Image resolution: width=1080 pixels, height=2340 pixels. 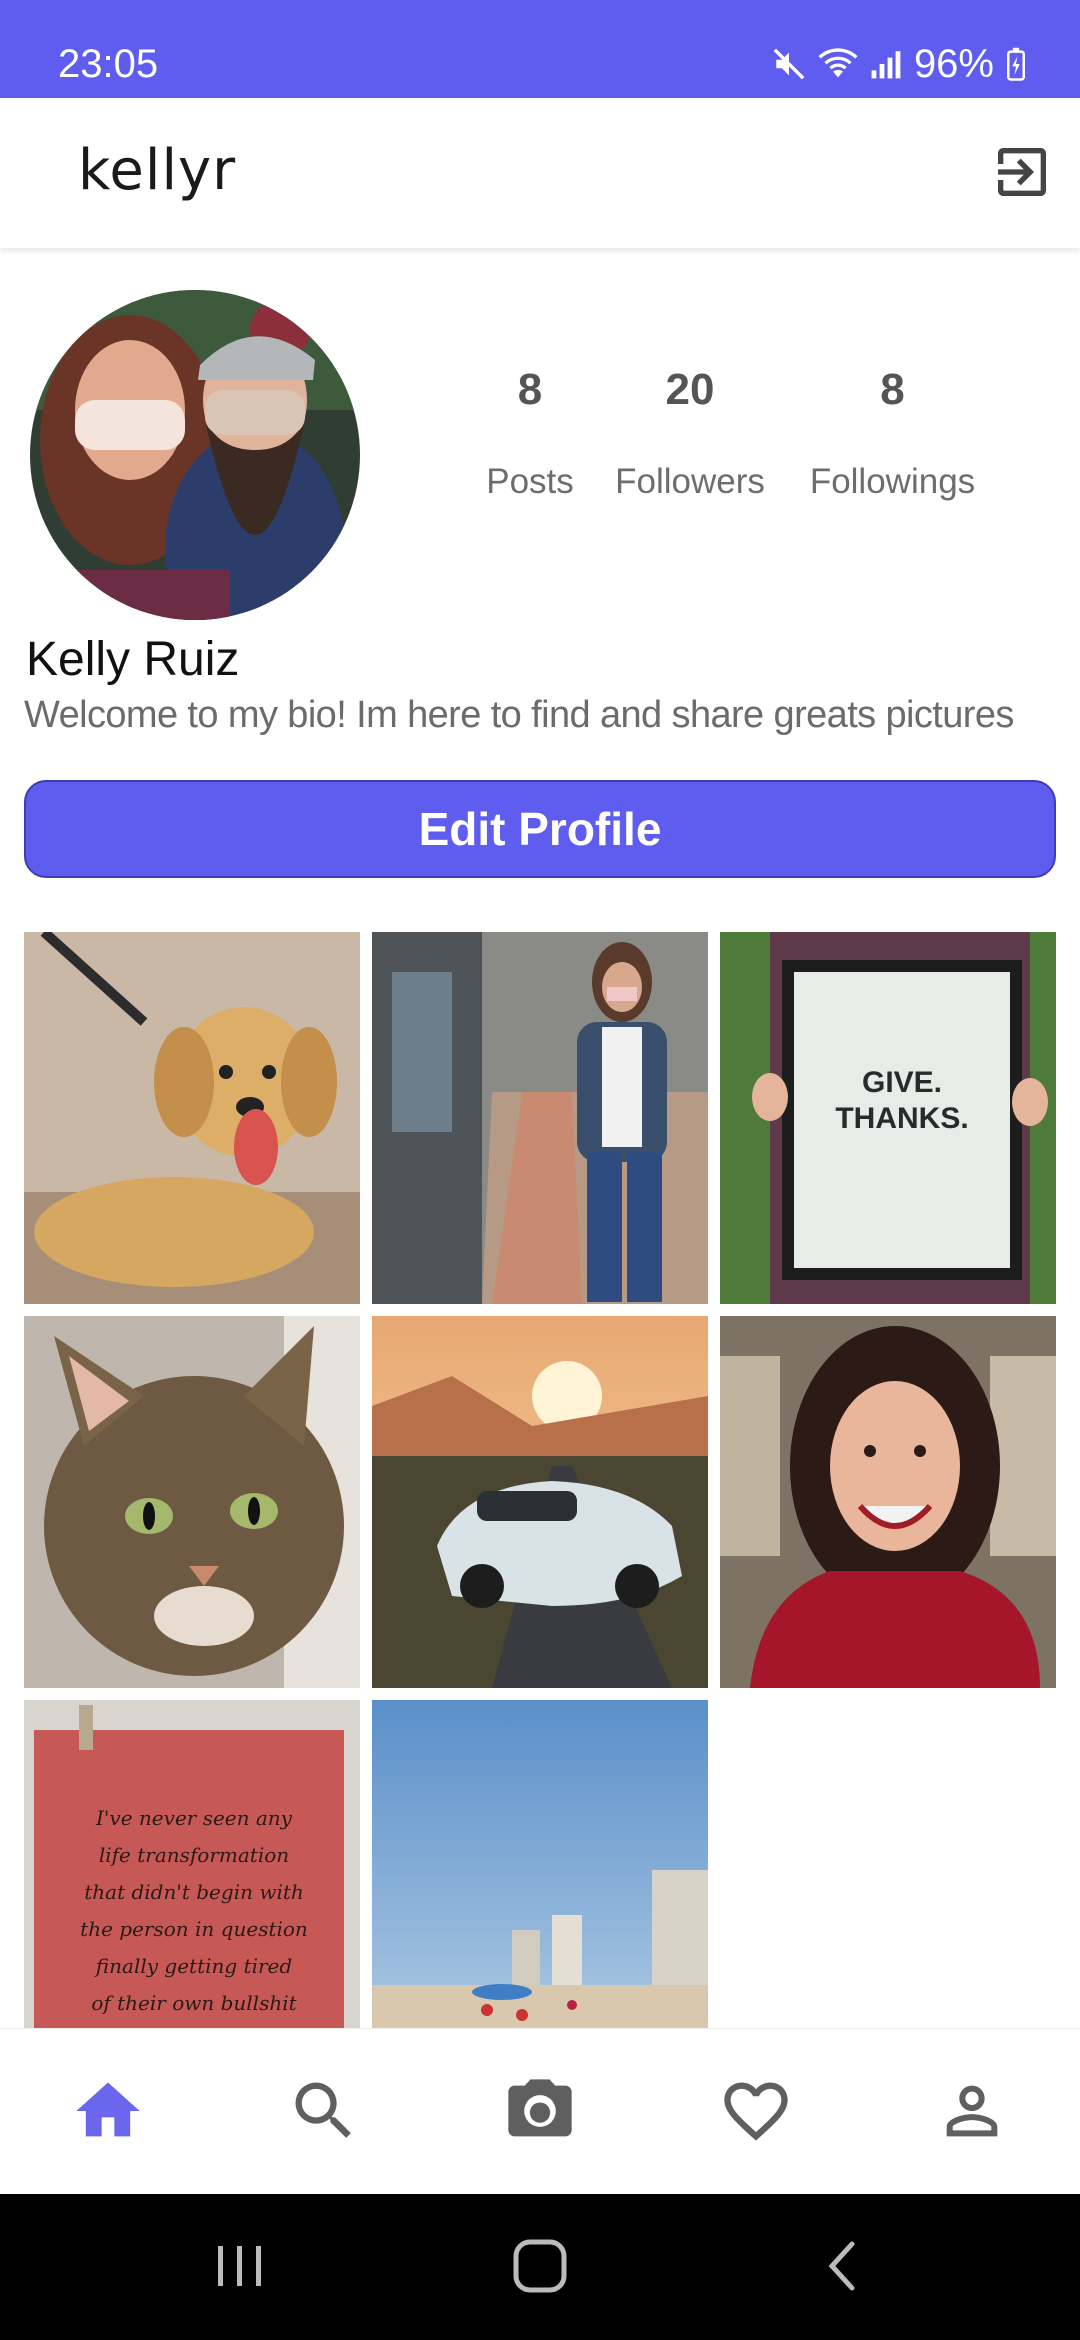 I want to click on search-icon, so click(x=323, y=2110).